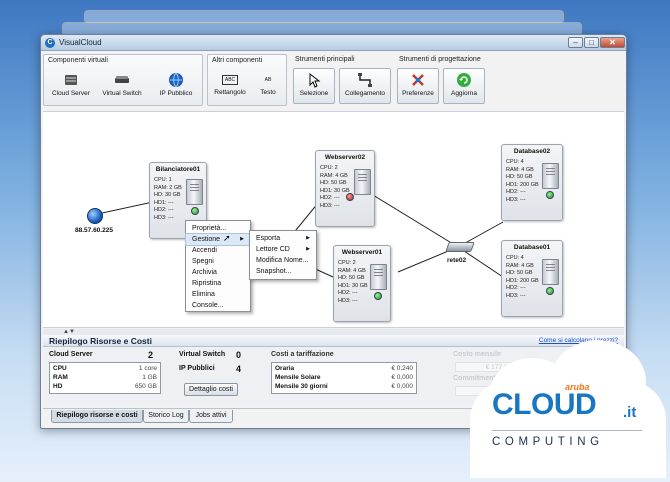 The height and width of the screenshot is (482, 670). Describe the element at coordinates (418, 93) in the screenshot. I see `button-label: Preferenze` at that location.